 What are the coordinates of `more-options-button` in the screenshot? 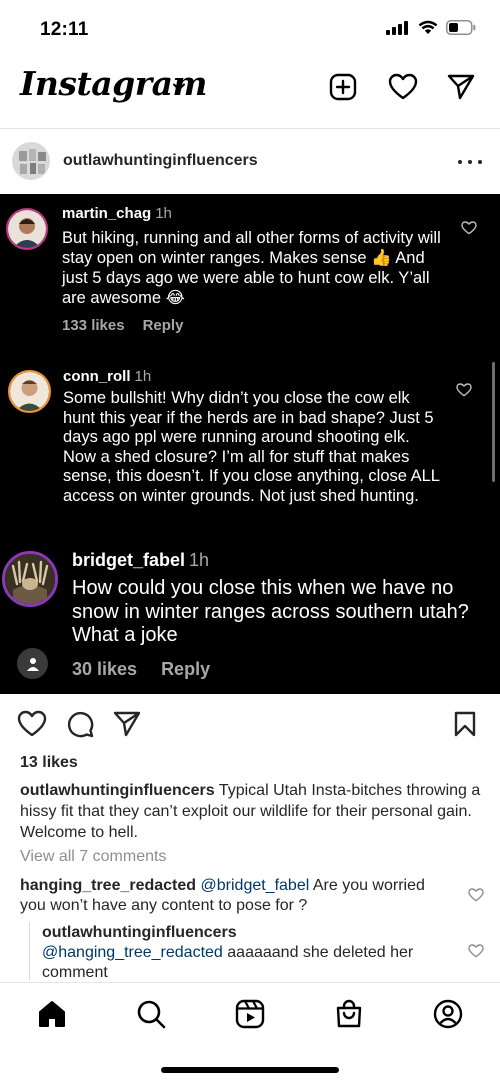 It's located at (470, 162).